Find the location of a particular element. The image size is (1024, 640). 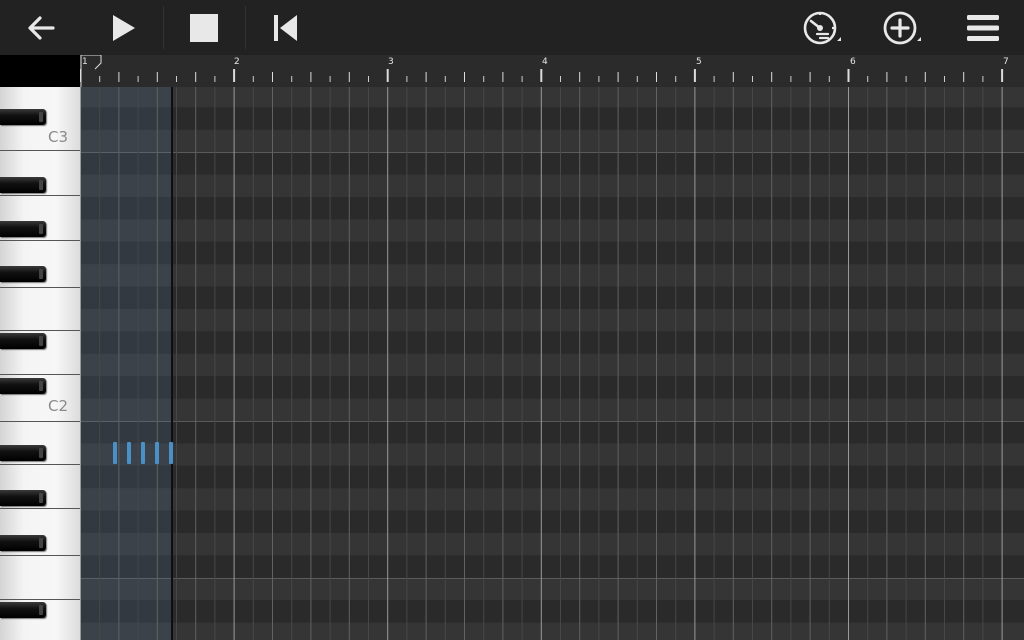

add-circle-icon is located at coordinates (902, 27).